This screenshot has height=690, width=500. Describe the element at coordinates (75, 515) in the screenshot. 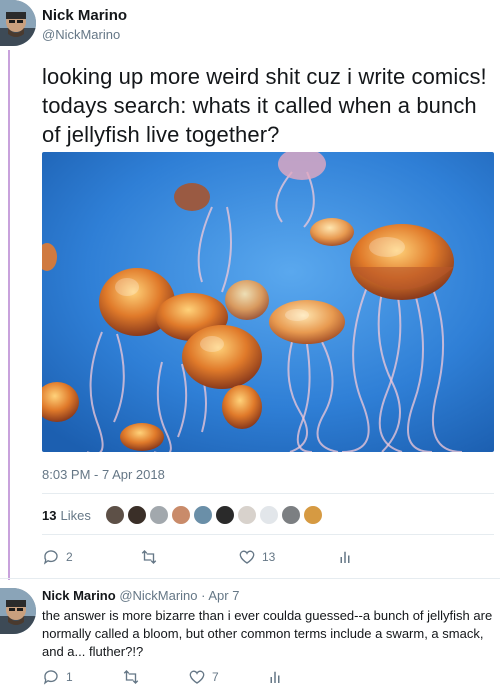

I see `likes-label: Likes` at that location.